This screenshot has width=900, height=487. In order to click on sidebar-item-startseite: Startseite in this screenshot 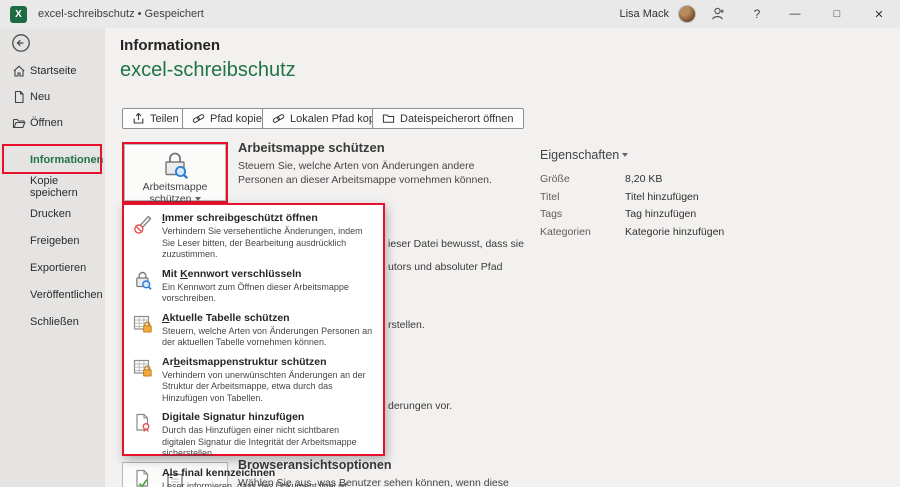, I will do `click(52, 71)`.